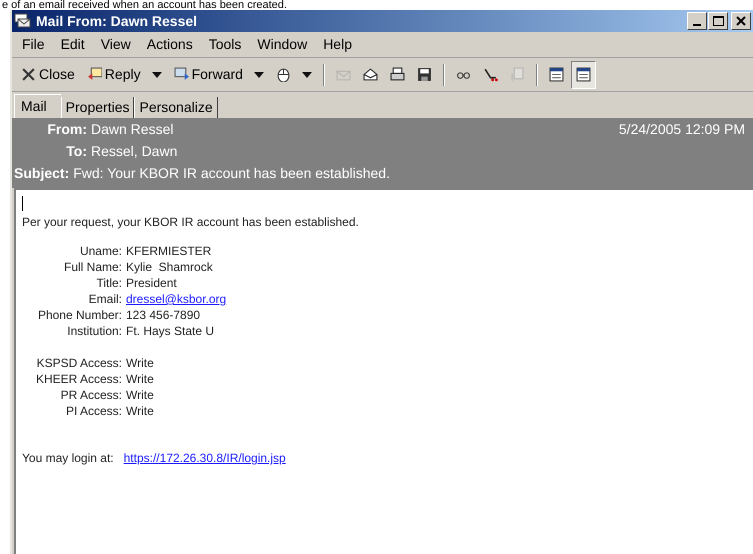 This screenshot has width=753, height=554. Describe the element at coordinates (283, 74) in the screenshot. I see `mouse-icon` at that location.